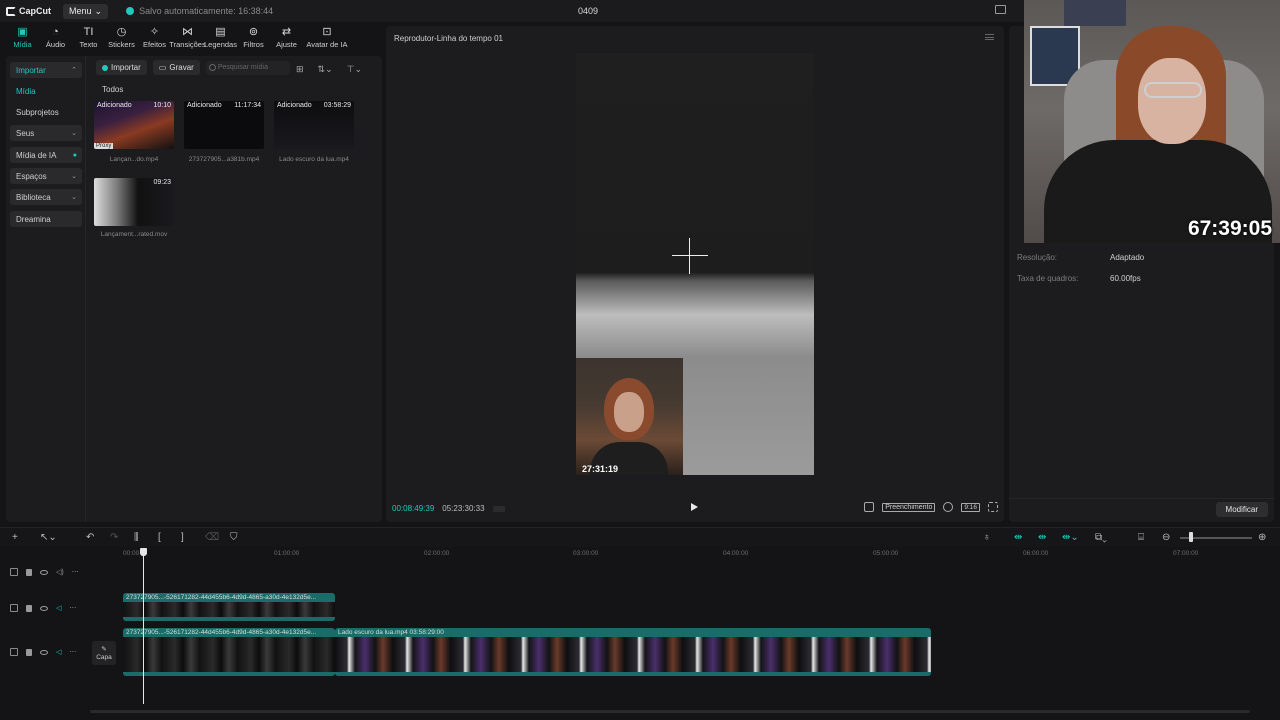 The width and height of the screenshot is (1280, 720). I want to click on hamburger-icon, so click(989, 37).